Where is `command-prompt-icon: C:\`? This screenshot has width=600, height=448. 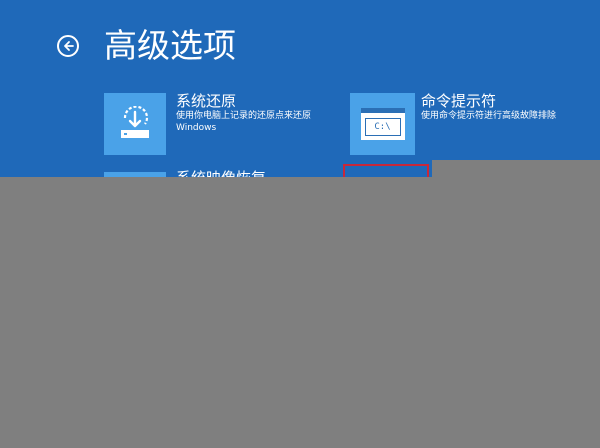
command-prompt-icon: C:\ is located at coordinates (382, 124).